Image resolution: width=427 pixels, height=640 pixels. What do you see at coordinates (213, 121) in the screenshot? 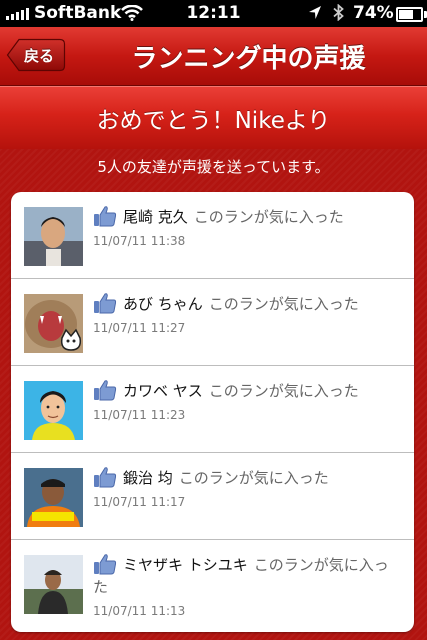
I see `banner-title: おめでとう！Nikeより` at bounding box center [213, 121].